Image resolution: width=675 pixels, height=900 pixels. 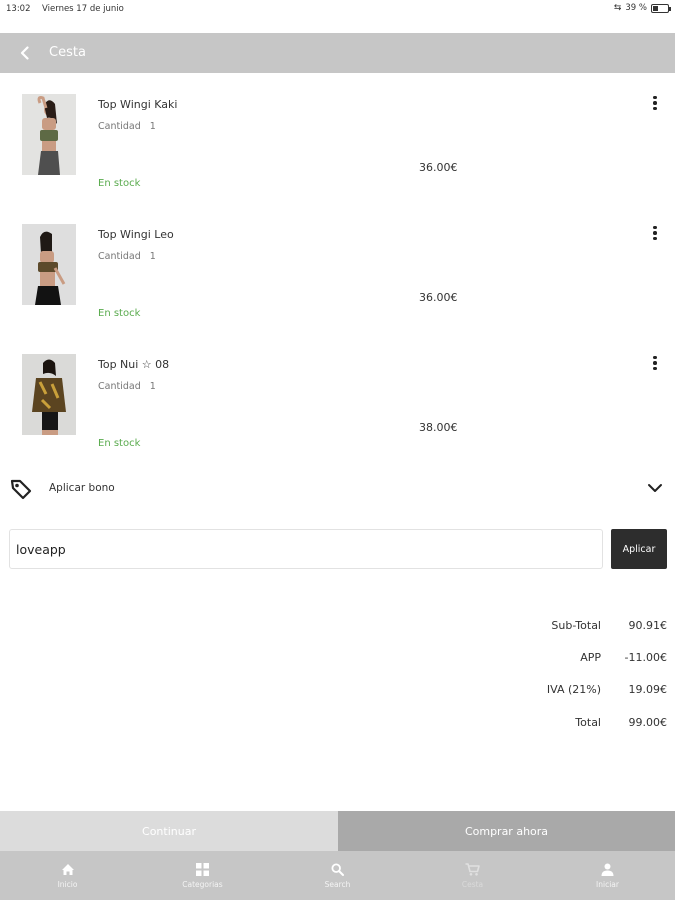 What do you see at coordinates (306, 549) in the screenshot?
I see `voucher-code-input` at bounding box center [306, 549].